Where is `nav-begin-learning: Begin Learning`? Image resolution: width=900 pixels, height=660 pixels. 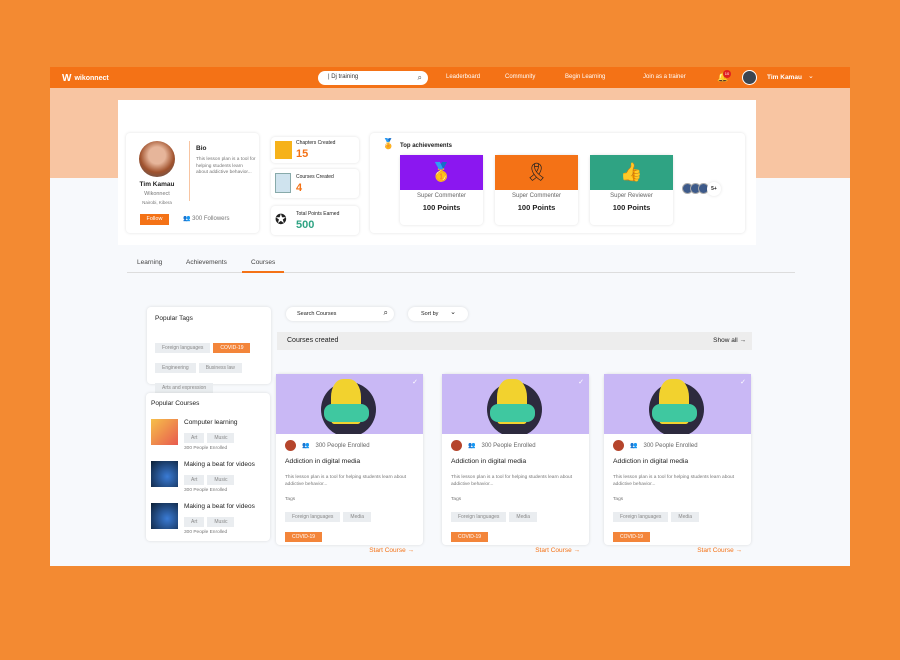 nav-begin-learning: Begin Learning is located at coordinates (585, 77).